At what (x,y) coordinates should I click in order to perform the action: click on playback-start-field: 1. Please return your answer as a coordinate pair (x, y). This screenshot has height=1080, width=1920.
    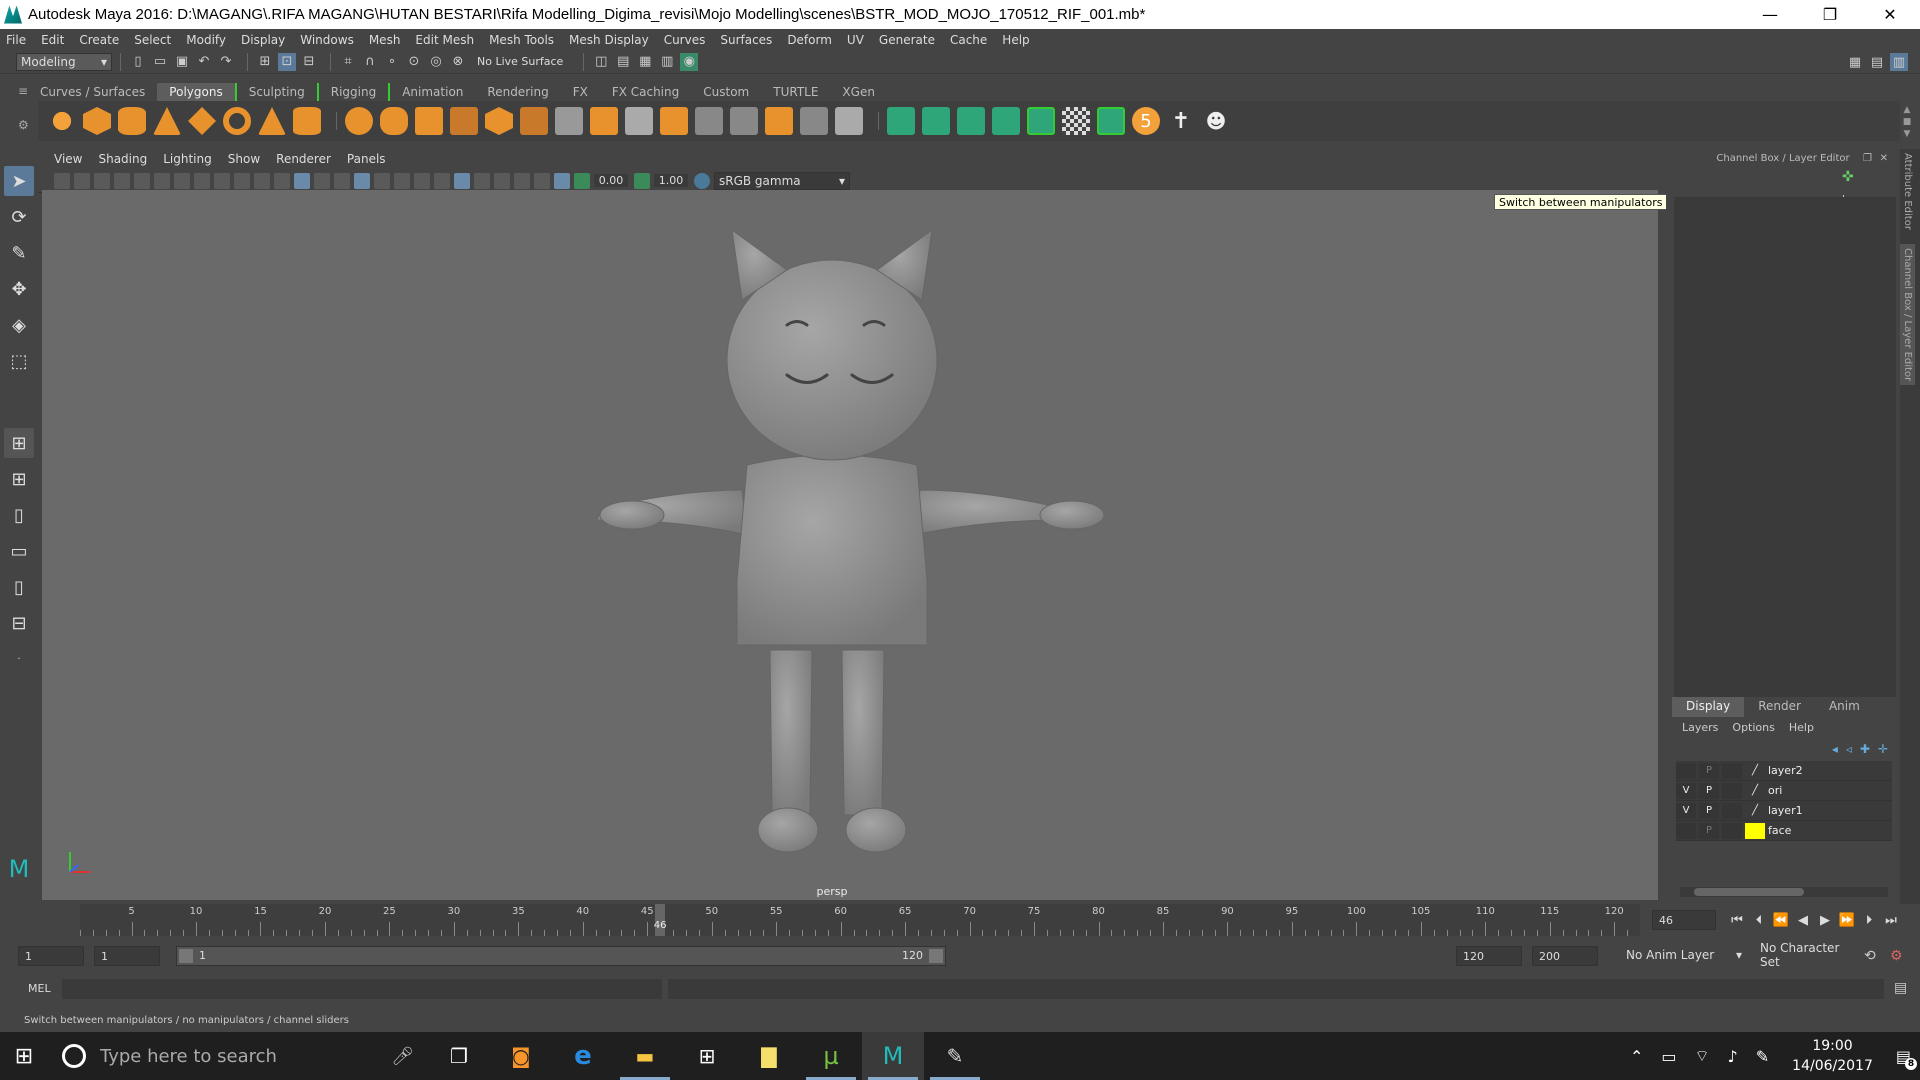
    Looking at the image, I should click on (127, 956).